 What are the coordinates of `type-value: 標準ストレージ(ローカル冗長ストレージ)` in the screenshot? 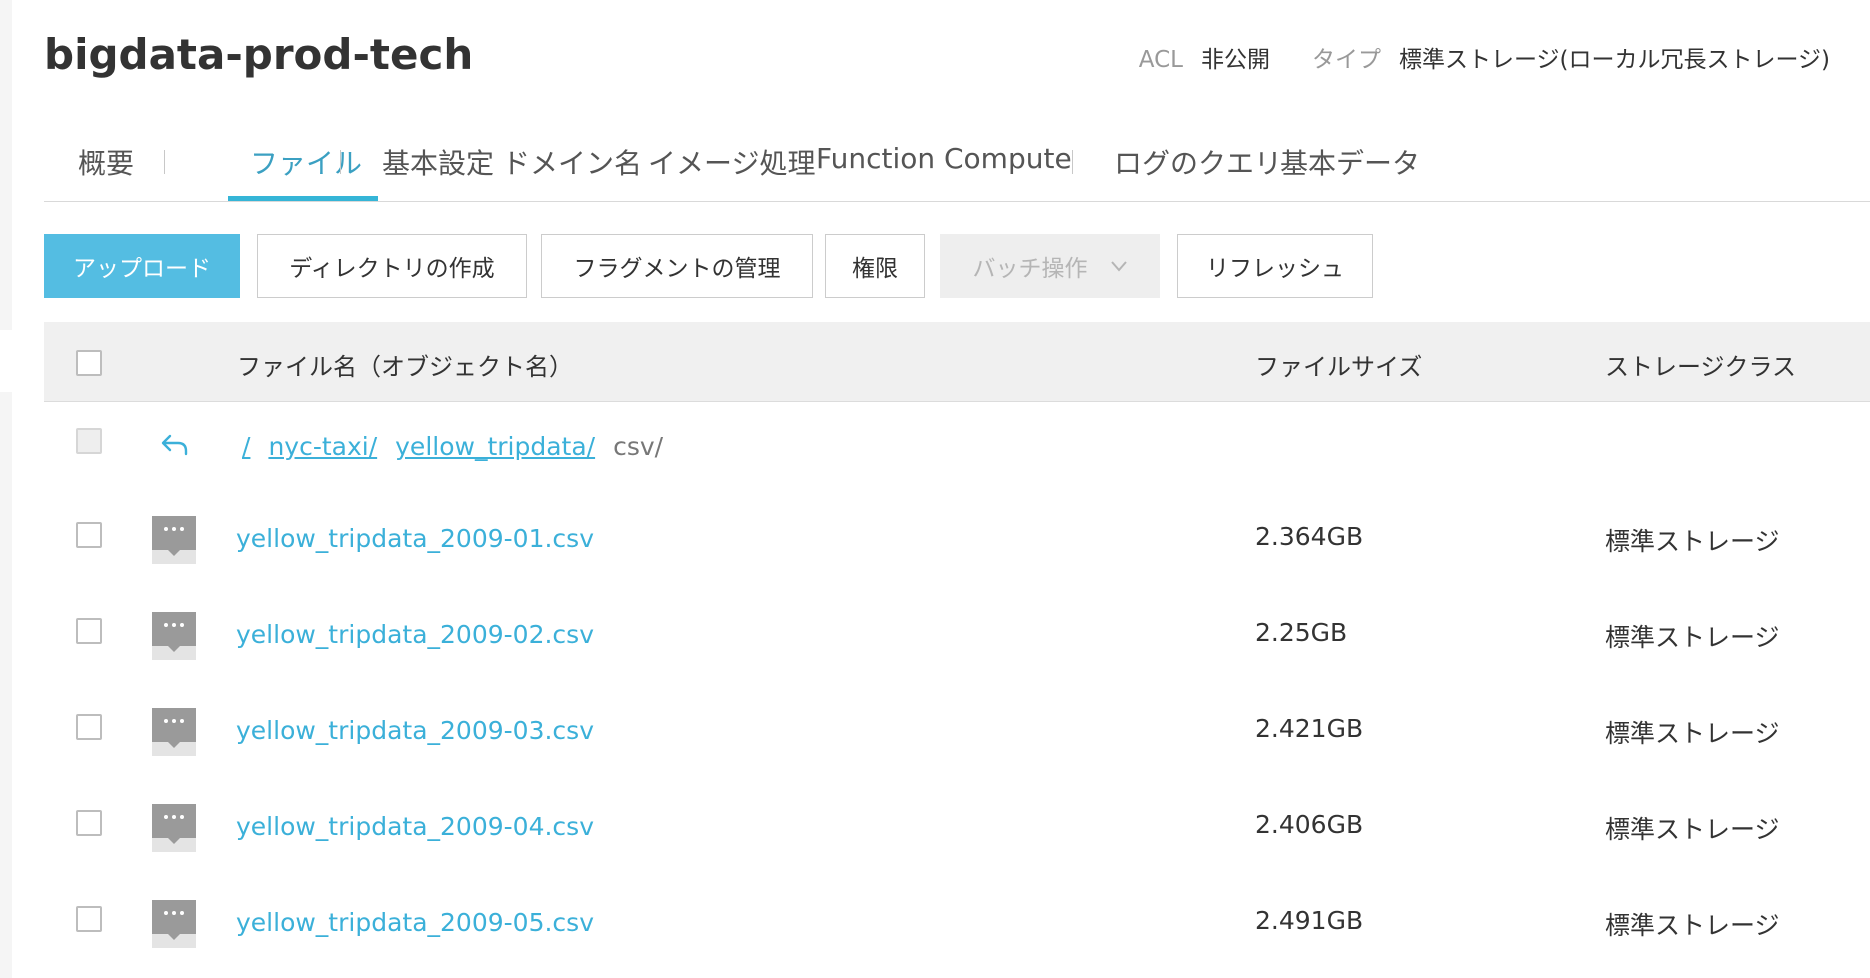 It's located at (1614, 60).